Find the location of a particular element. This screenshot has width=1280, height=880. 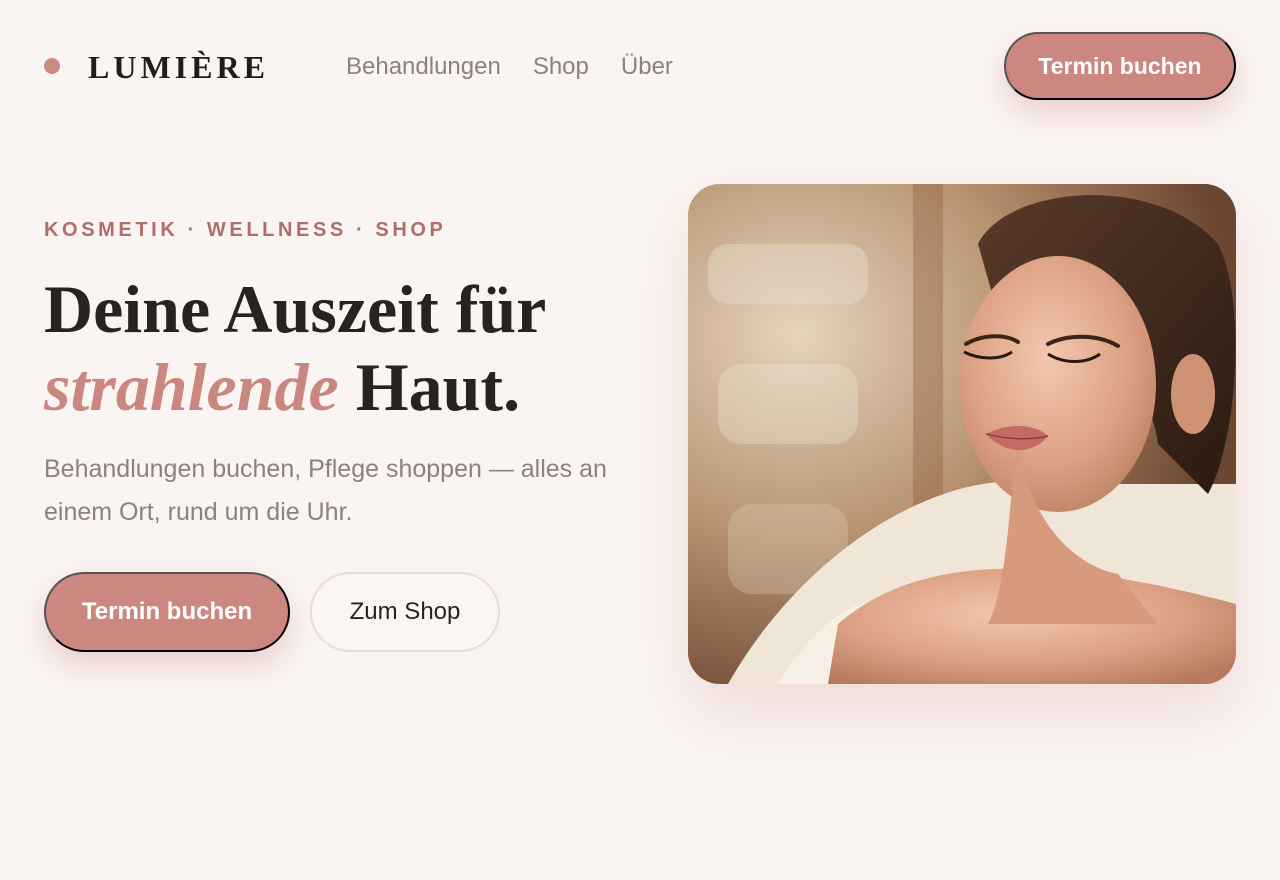

hero-actions: Termin buchen Zum Shop is located at coordinates (354, 612).